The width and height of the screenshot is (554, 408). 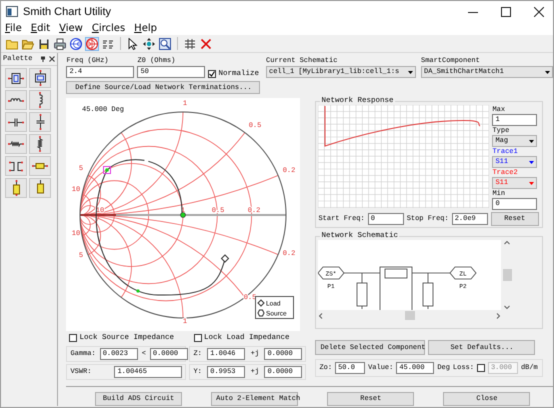 What do you see at coordinates (498, 315) in the screenshot?
I see `chevron-right-icon` at bounding box center [498, 315].